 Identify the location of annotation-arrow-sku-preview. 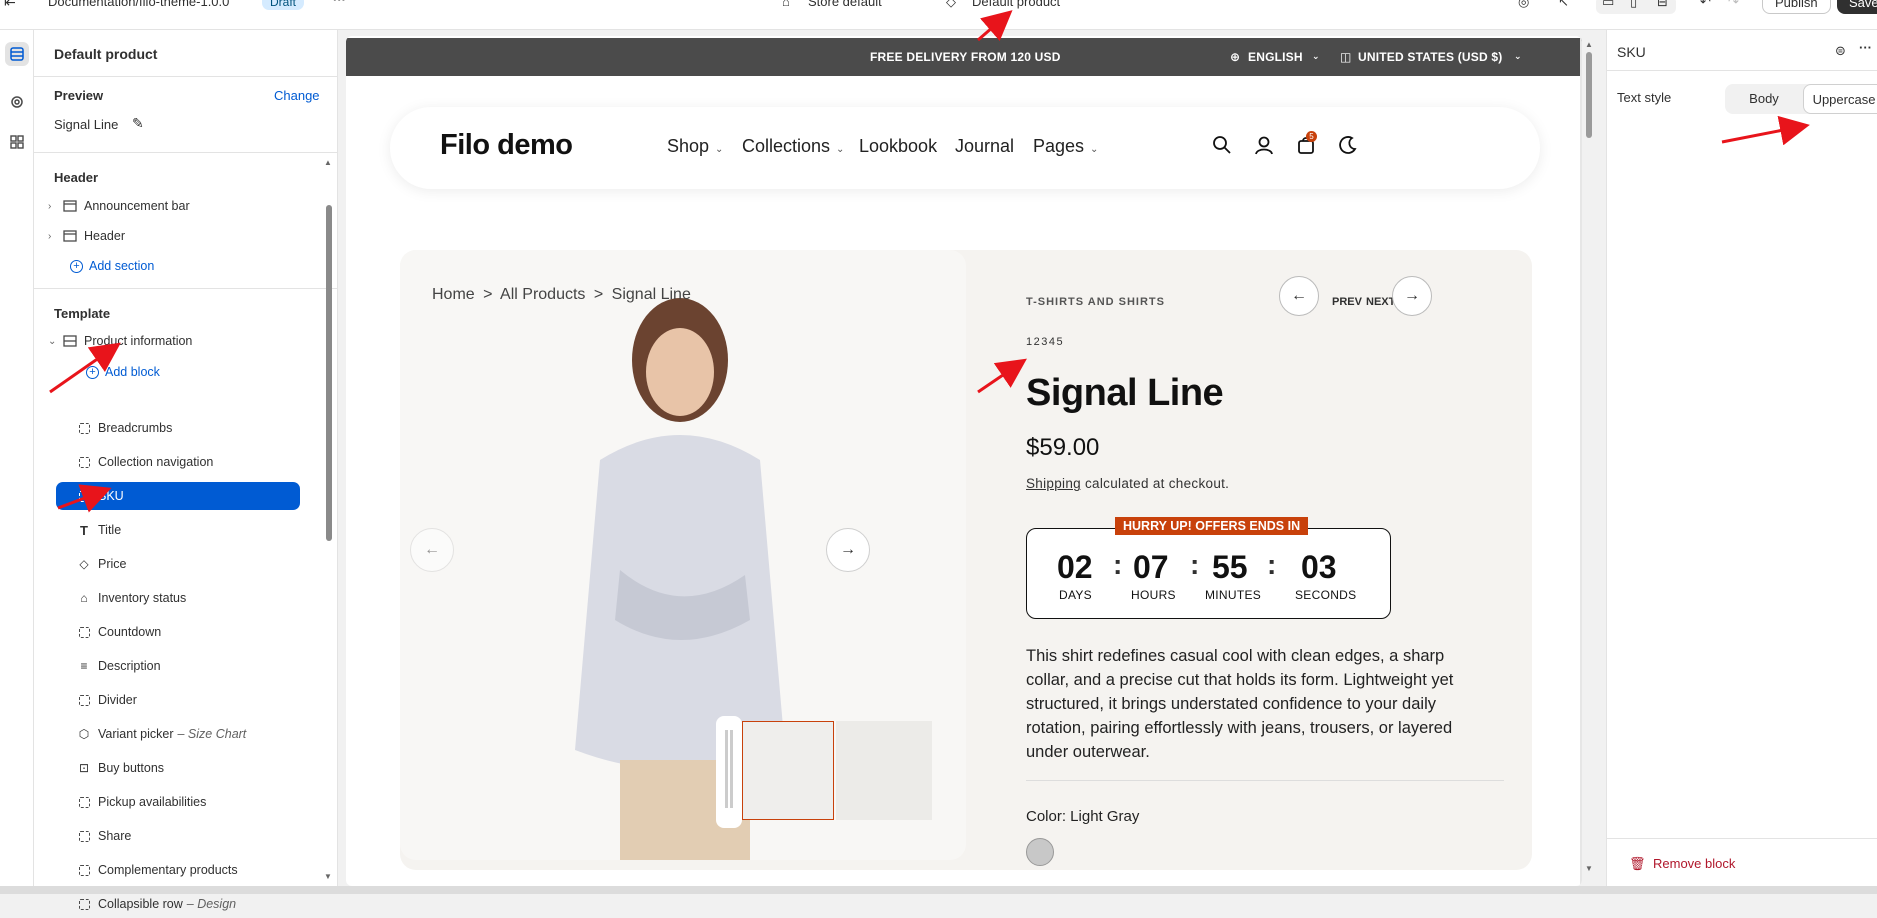
(1002, 376).